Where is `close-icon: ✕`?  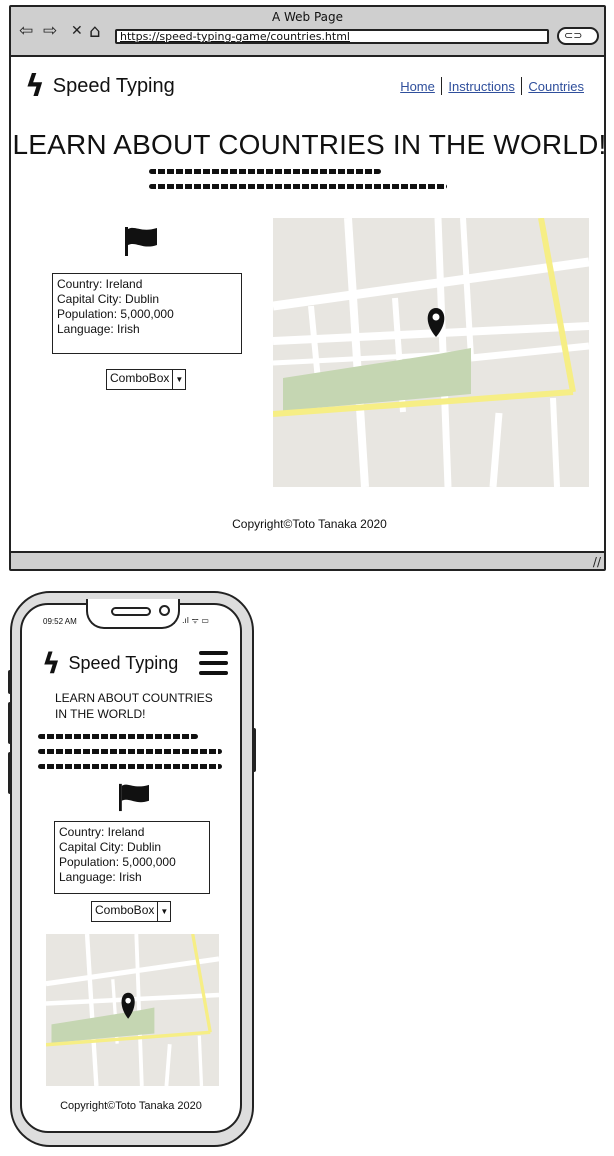 close-icon: ✕ is located at coordinates (77, 31).